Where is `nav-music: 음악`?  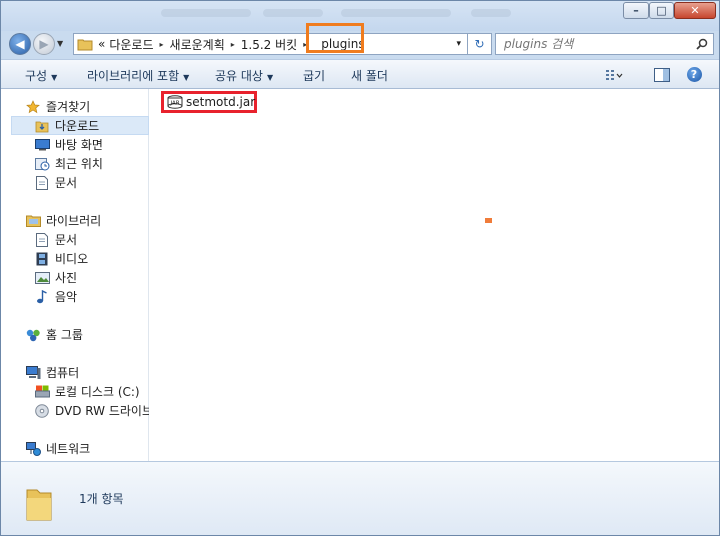 nav-music: 음악 is located at coordinates (55, 296).